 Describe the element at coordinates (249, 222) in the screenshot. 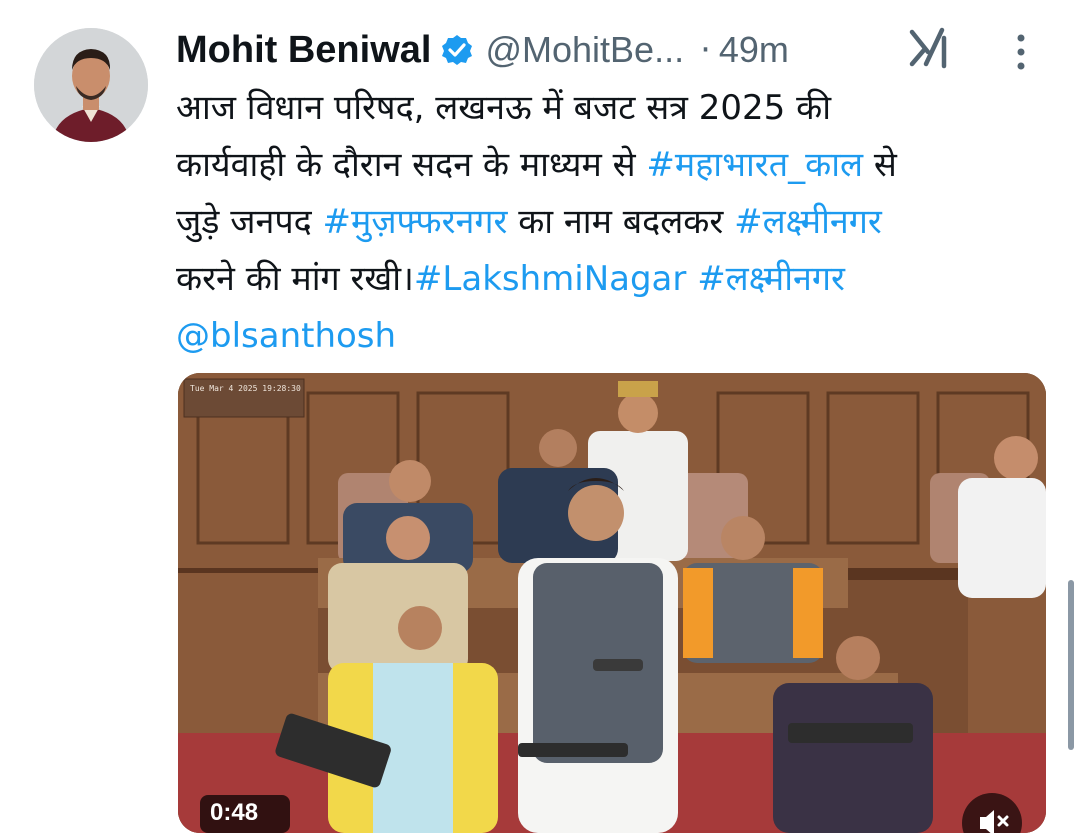

I see `tweet-text-segment: जुड़े जनपद` at that location.